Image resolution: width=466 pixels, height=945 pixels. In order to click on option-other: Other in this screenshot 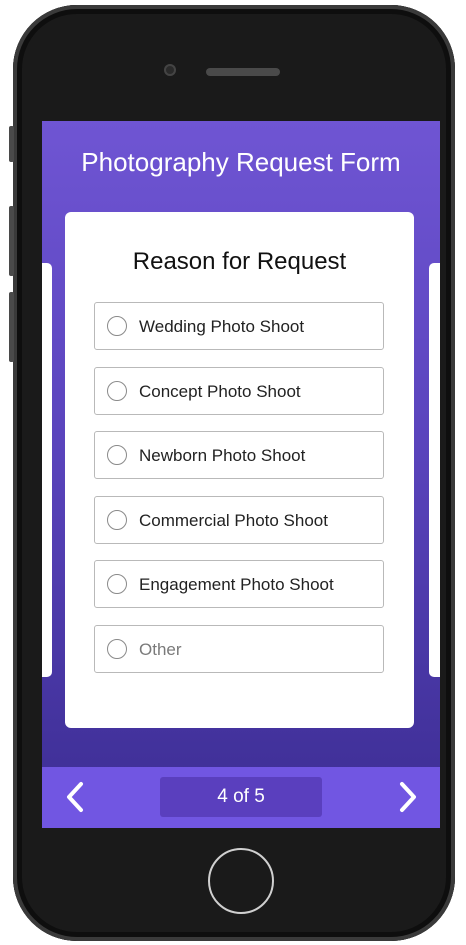, I will do `click(239, 649)`.